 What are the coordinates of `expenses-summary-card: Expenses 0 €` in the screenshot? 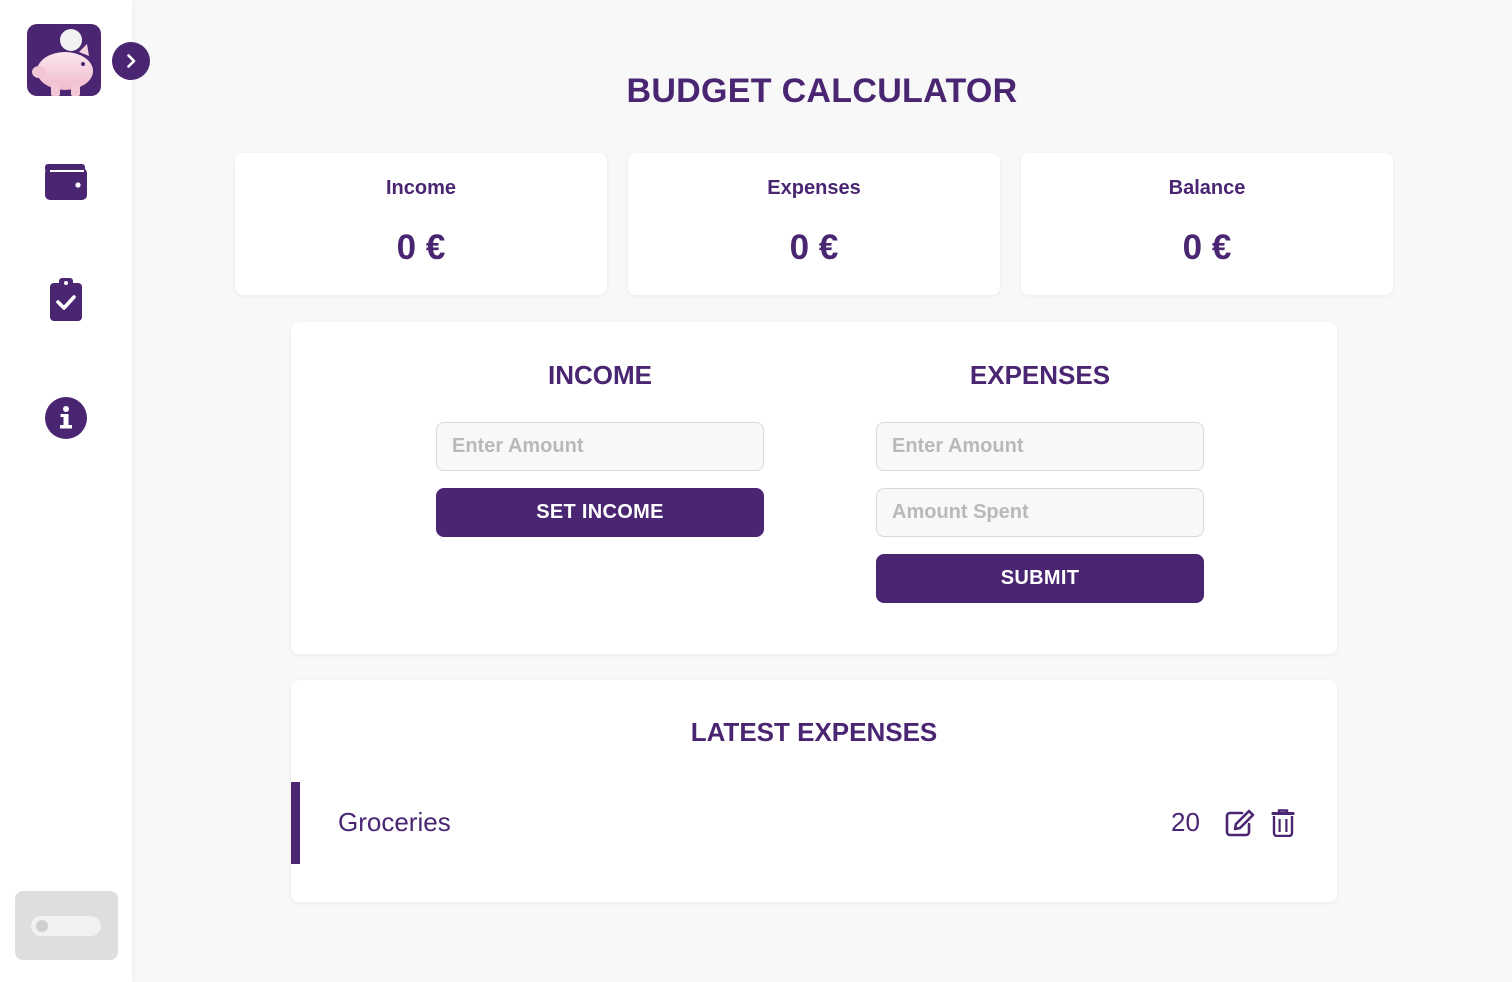 It's located at (814, 224).